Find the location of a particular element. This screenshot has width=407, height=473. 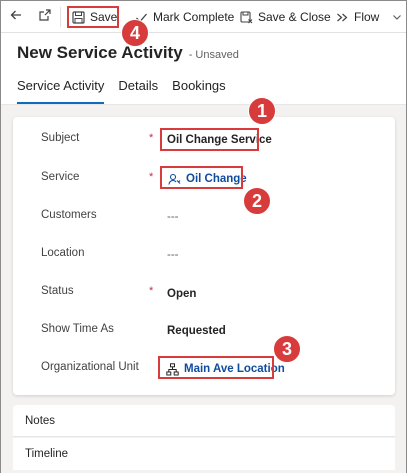

save-close-icon is located at coordinates (246, 17).